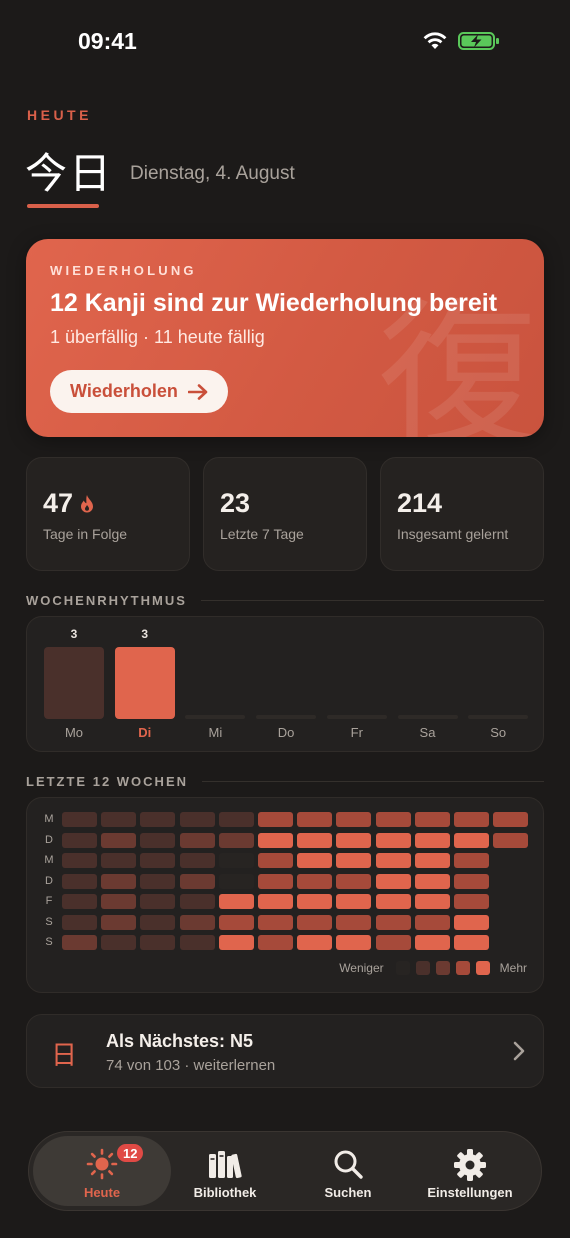  What do you see at coordinates (285, 684) in the screenshot?
I see `weekly-chart-card: 3 Mo 3 Di Mi Do Fr Sa So` at bounding box center [285, 684].